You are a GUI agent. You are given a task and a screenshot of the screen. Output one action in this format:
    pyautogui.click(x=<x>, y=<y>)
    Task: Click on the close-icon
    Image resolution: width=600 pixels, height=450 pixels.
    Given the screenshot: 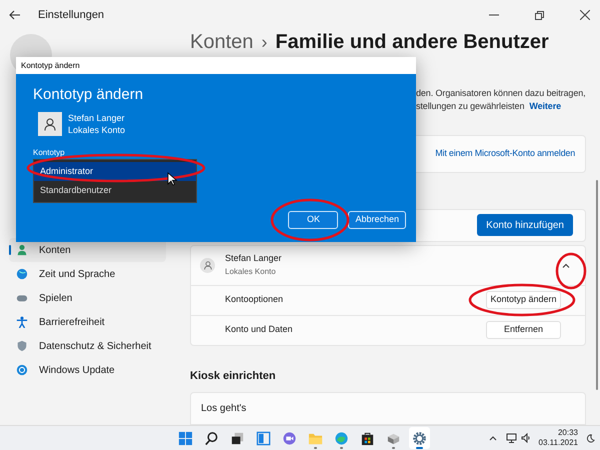 What is the action you would take?
    pyautogui.click(x=585, y=15)
    